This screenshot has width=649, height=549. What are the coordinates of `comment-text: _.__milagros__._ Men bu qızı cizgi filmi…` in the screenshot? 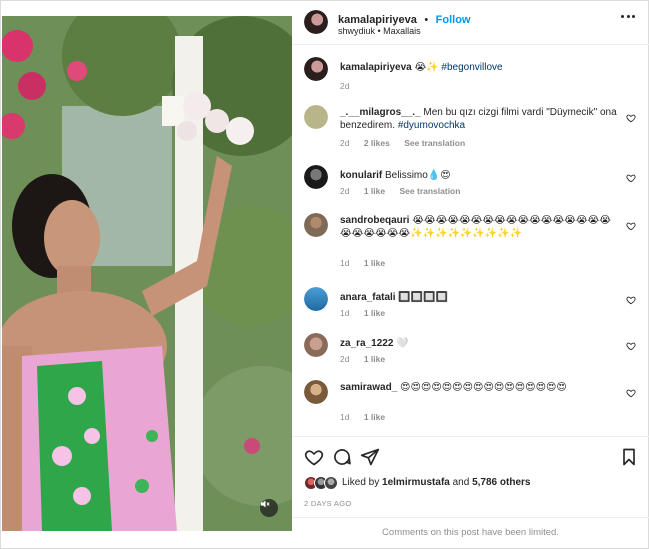 It's located at (481, 119).